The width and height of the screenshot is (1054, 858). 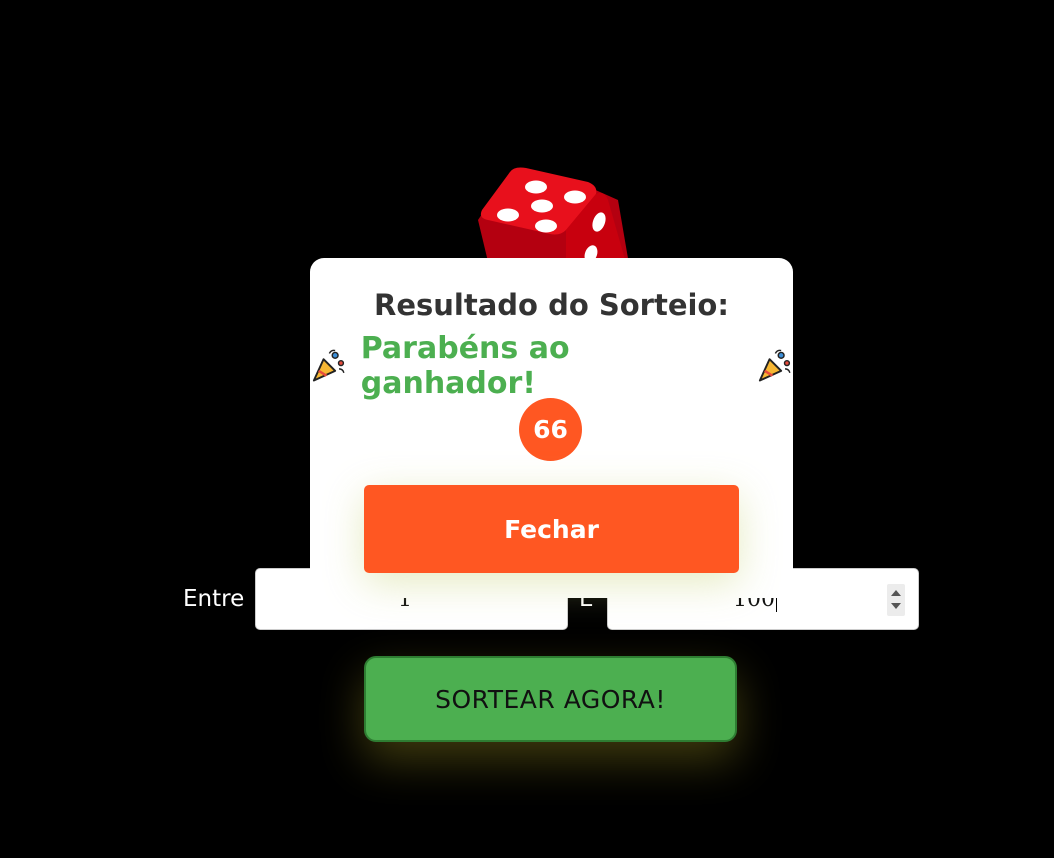 What do you see at coordinates (896, 606) in the screenshot?
I see `spinner-down-icon` at bounding box center [896, 606].